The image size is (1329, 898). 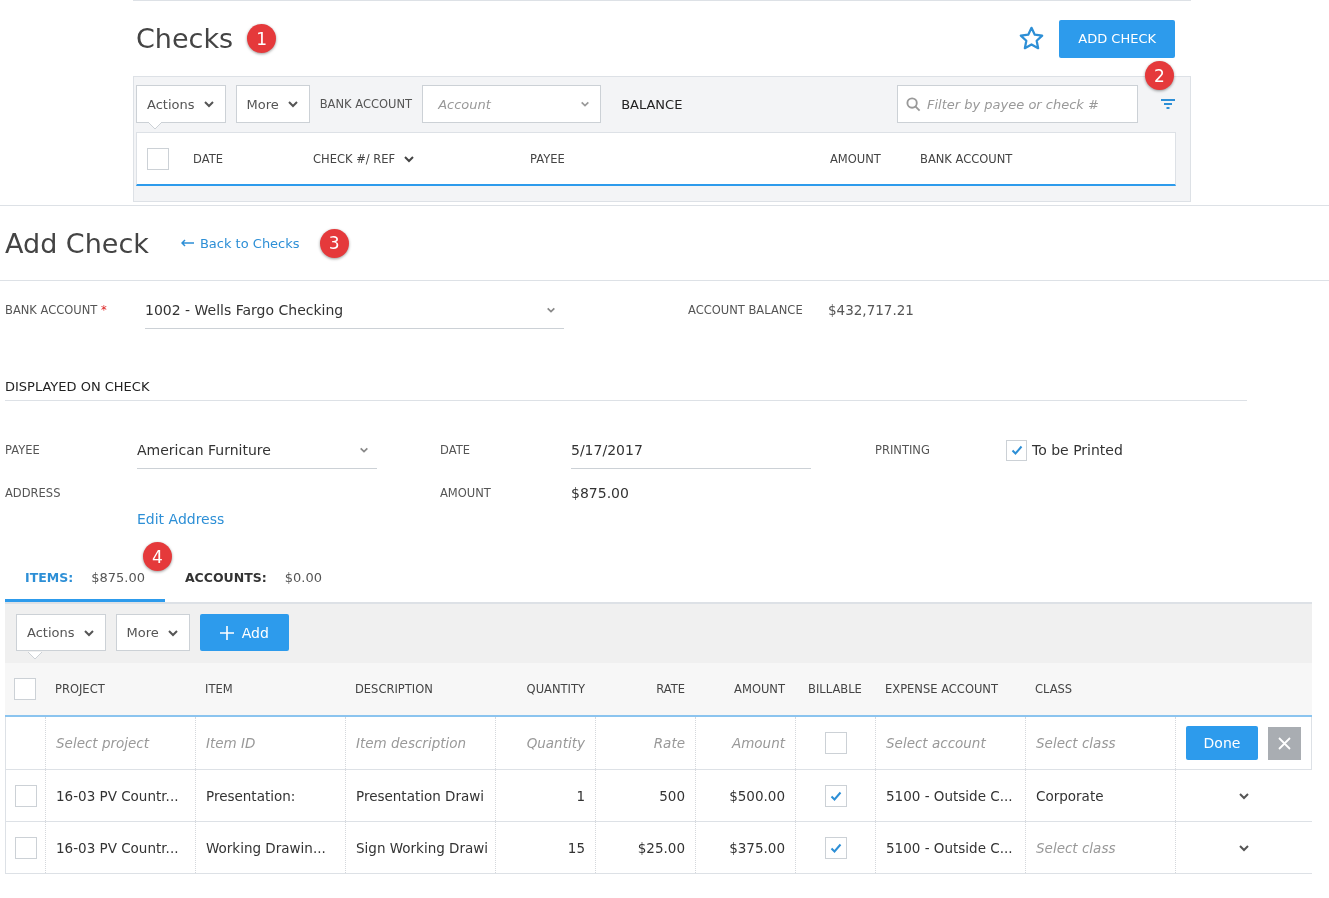 What do you see at coordinates (262, 38) in the screenshot?
I see `callout-badge: 1` at bounding box center [262, 38].